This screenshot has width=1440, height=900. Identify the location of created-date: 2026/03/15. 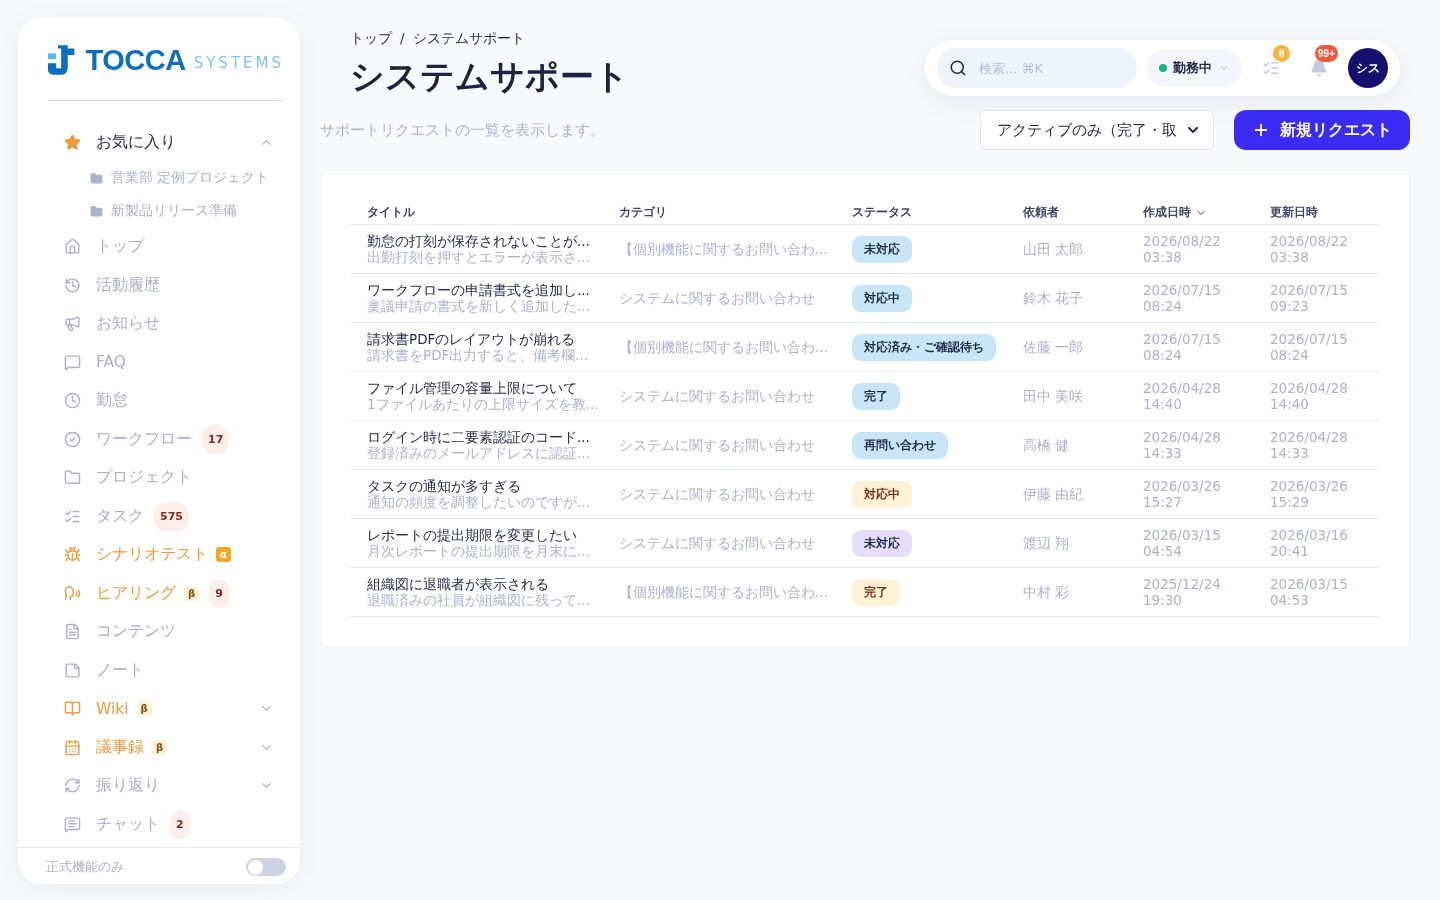
(1182, 535).